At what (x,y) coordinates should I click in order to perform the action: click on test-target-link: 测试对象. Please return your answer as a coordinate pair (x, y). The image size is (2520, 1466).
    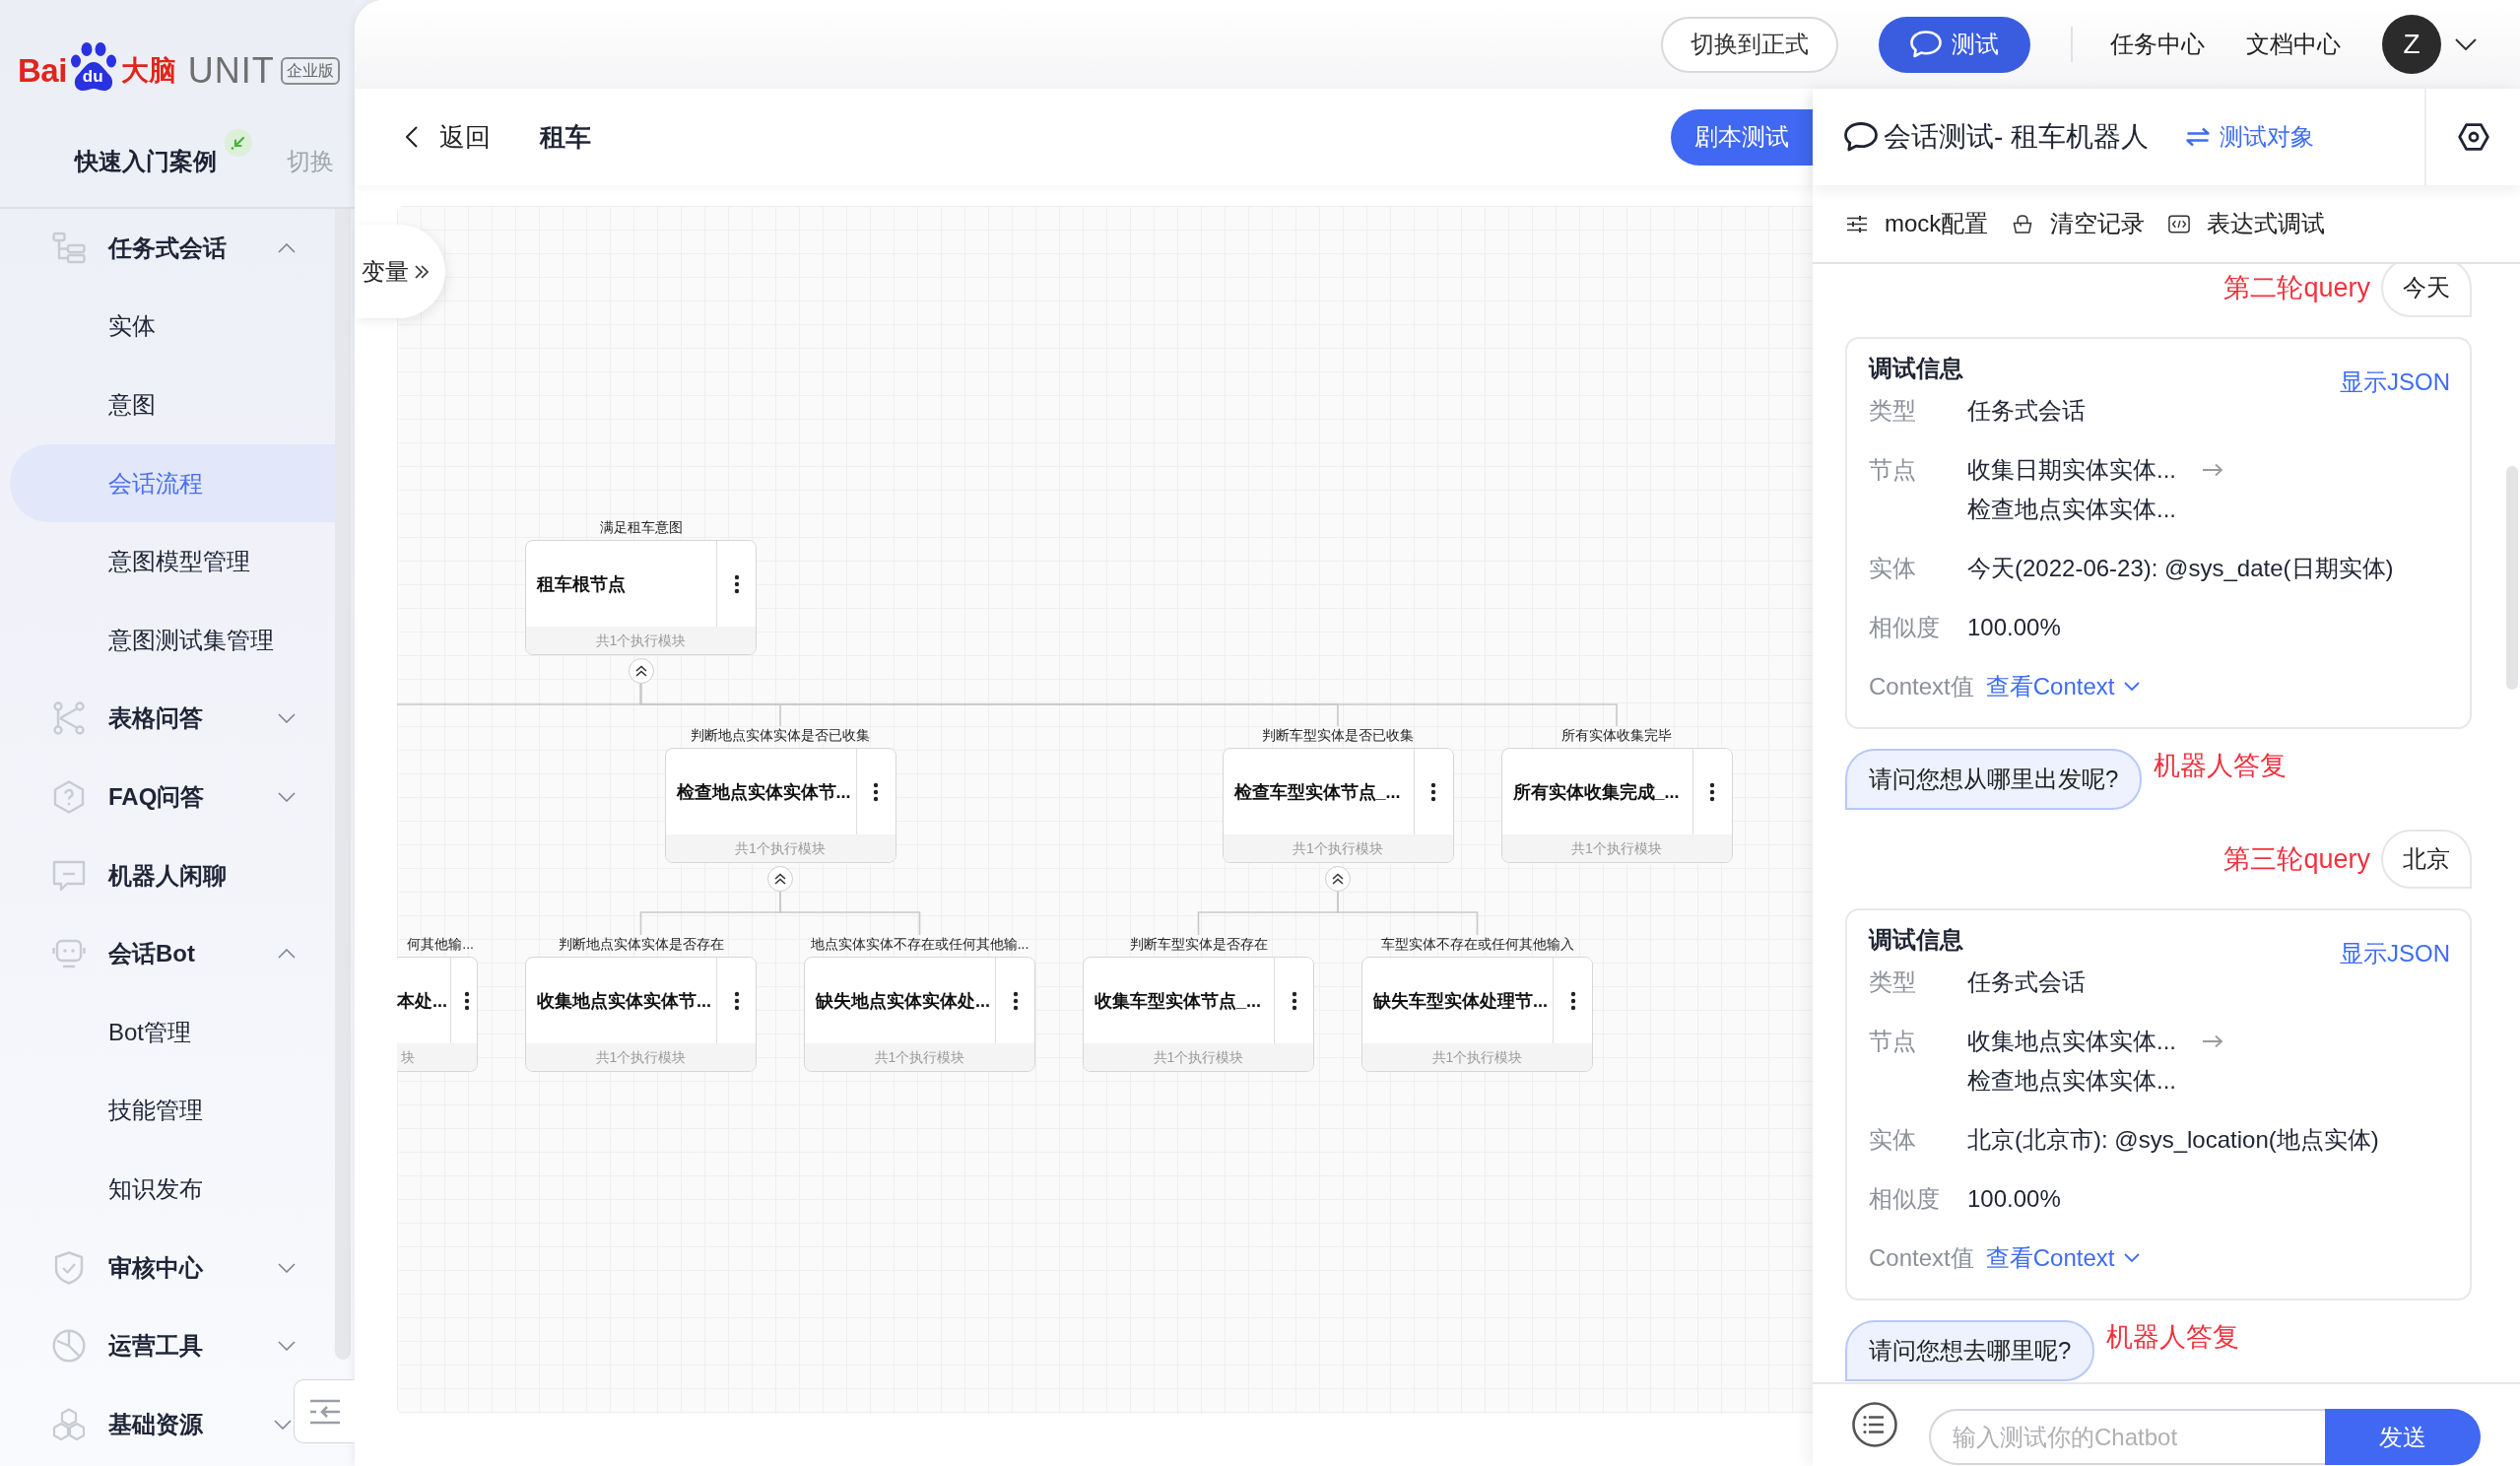
    Looking at the image, I should click on (2250, 137).